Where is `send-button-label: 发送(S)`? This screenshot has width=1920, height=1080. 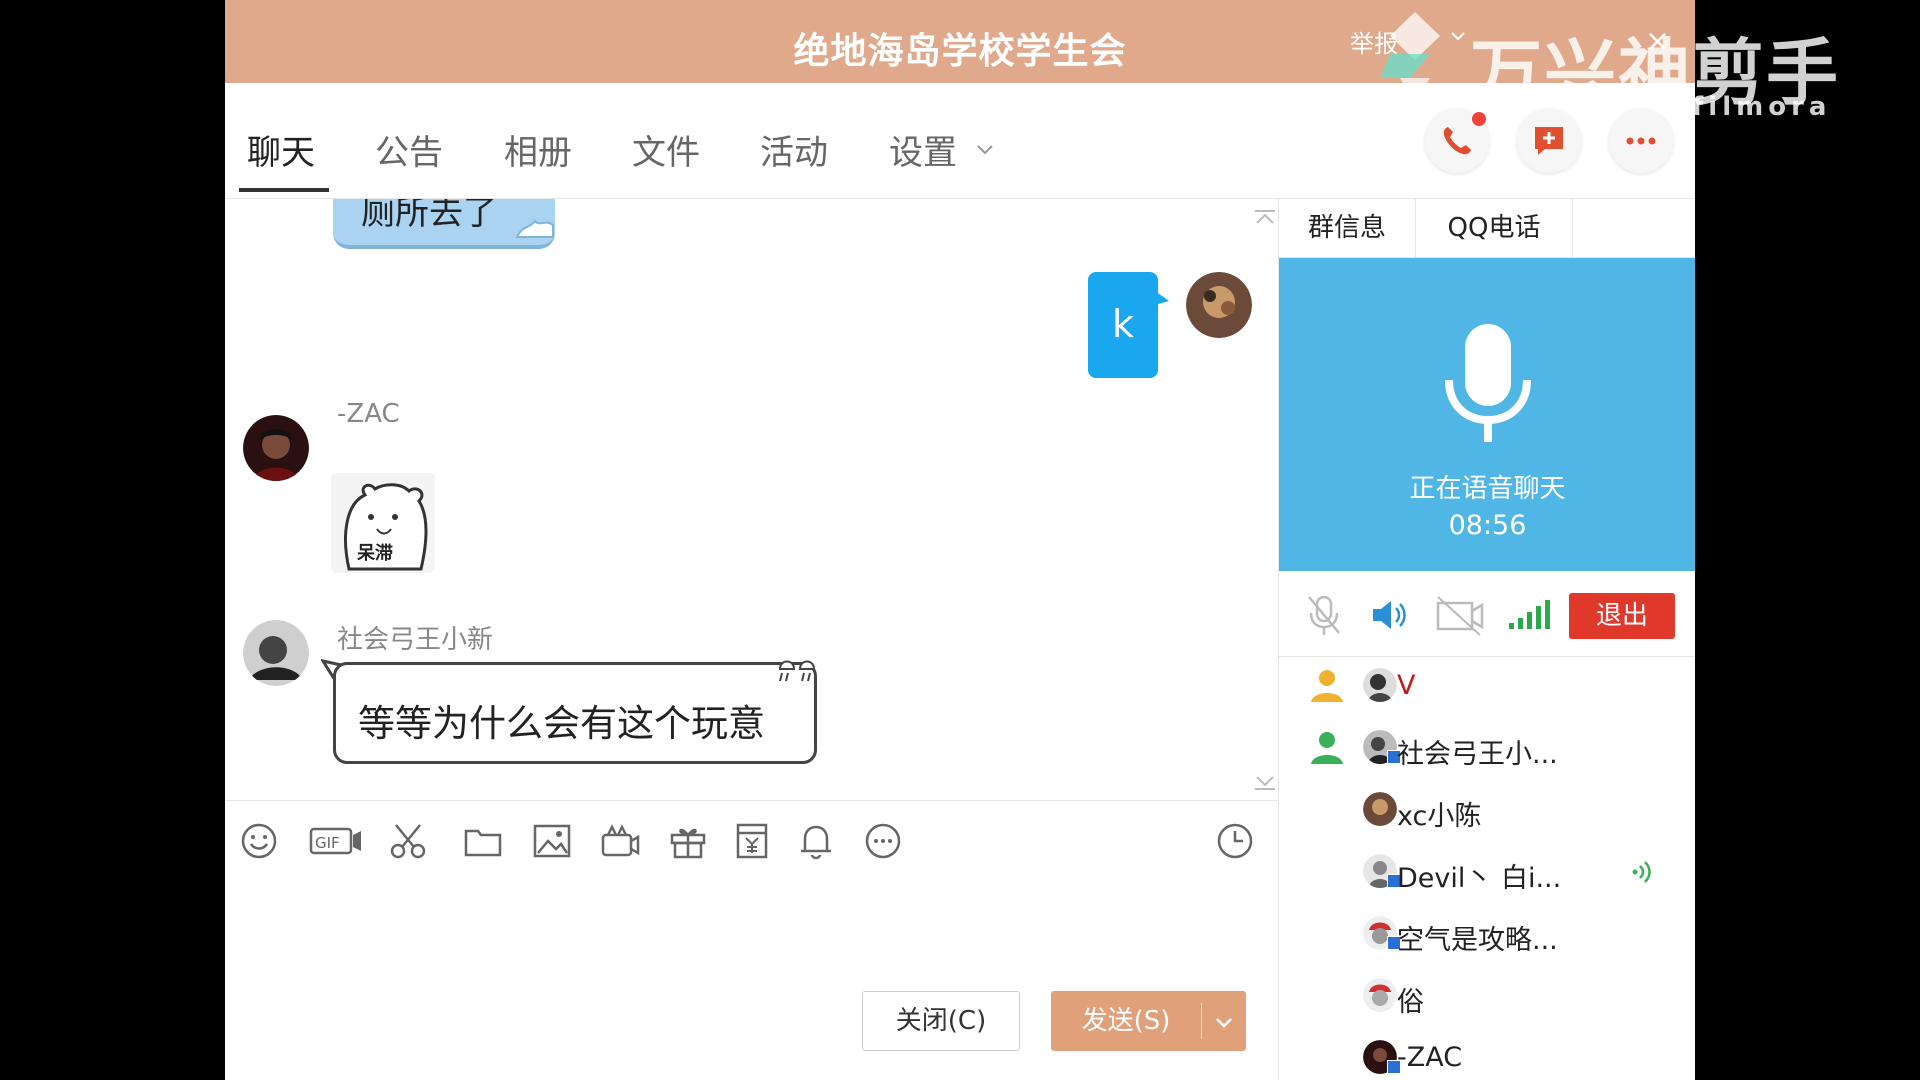 send-button-label: 发送(S) is located at coordinates (1126, 1021).